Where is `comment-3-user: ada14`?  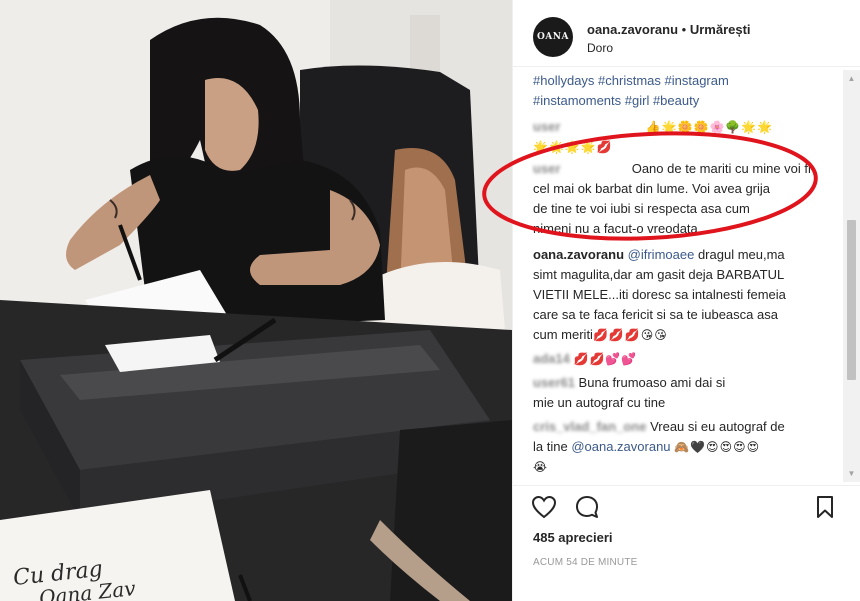
comment-3-user: ada14 is located at coordinates (551, 358).